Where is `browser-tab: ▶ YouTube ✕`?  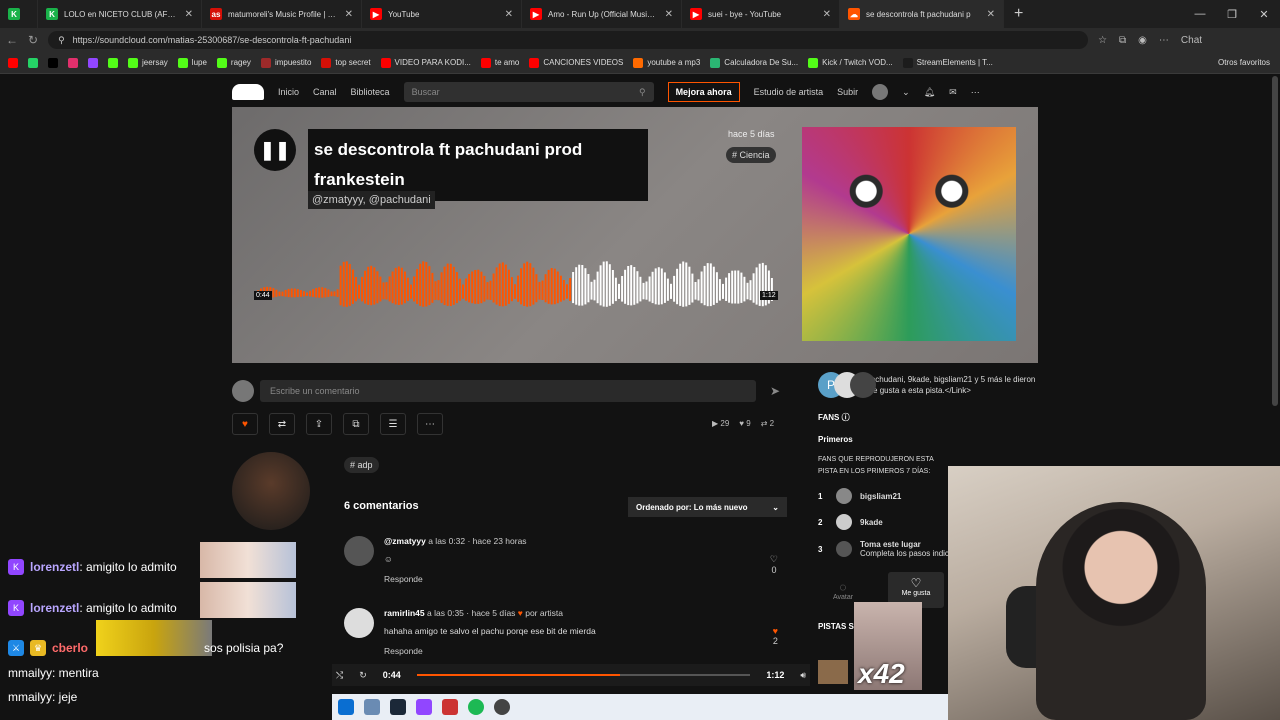 browser-tab: ▶ YouTube ✕ is located at coordinates (442, 14).